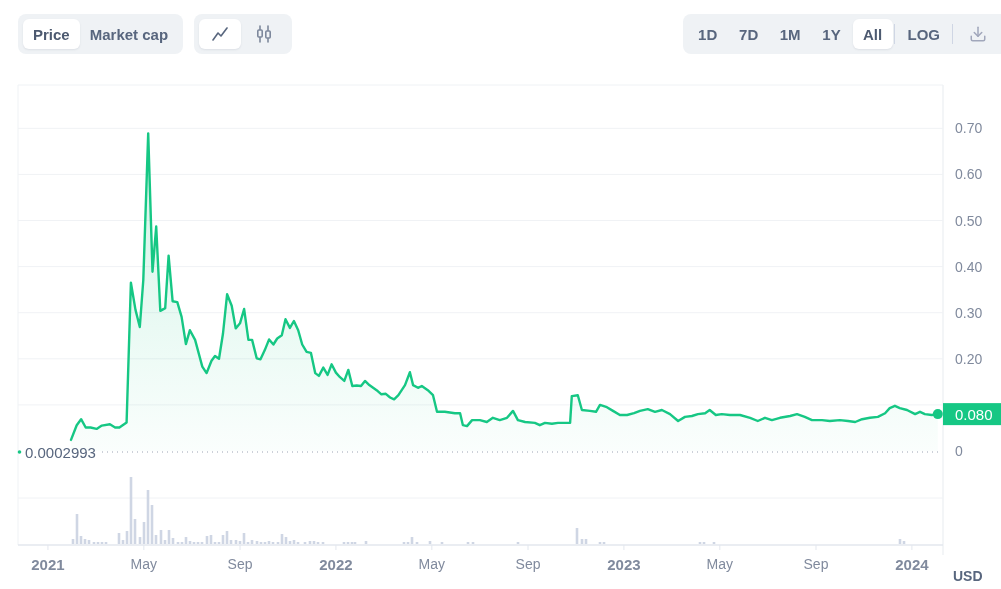 This screenshot has height=589, width=1001. Describe the element at coordinates (969, 358) in the screenshot. I see `y-axis-label: 0.20` at that location.